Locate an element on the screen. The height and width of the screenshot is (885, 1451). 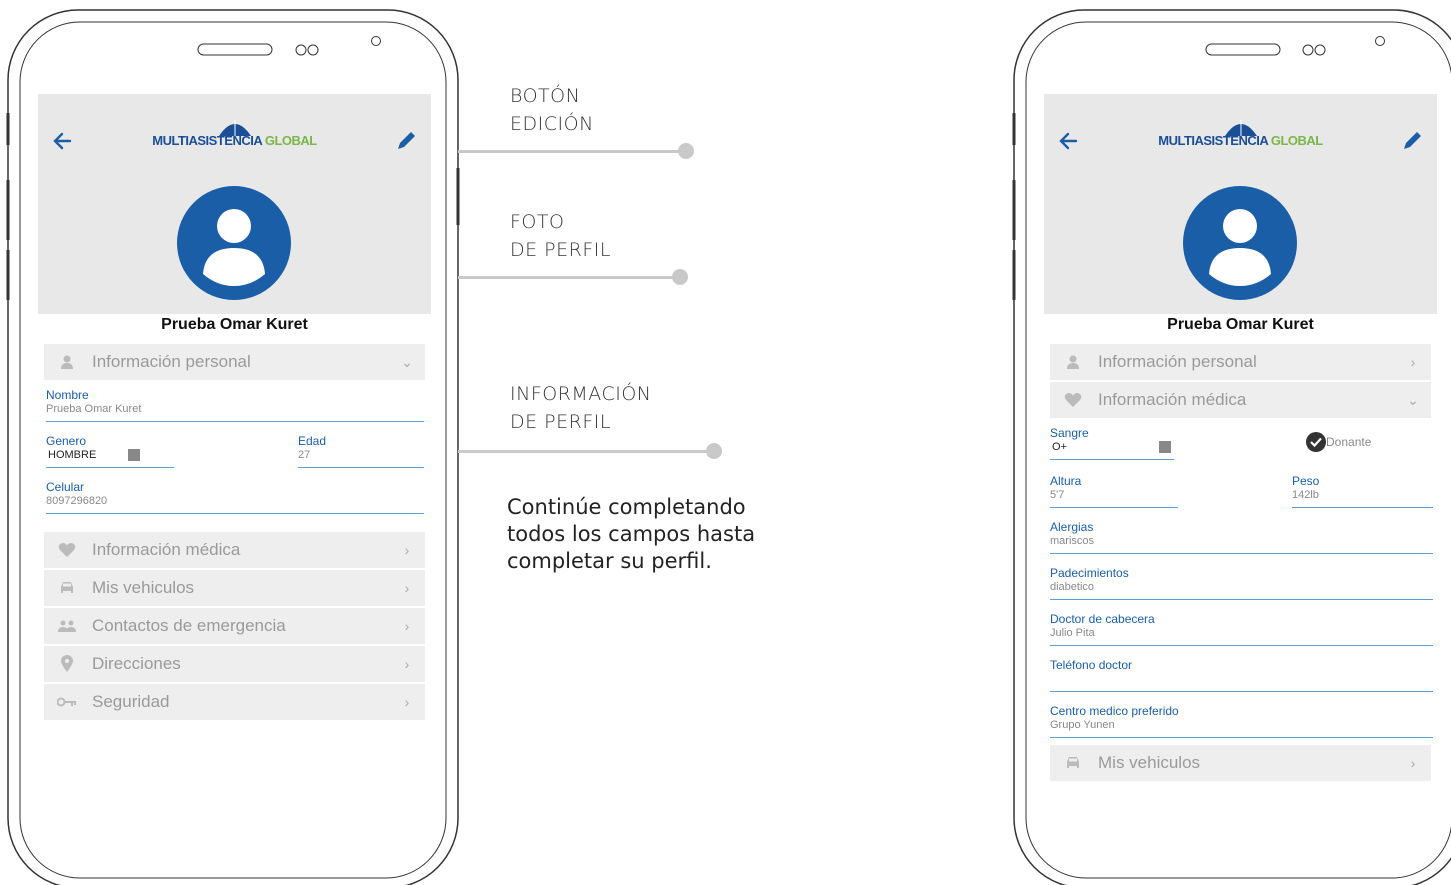
donante-label: Donante is located at coordinates (1349, 442).